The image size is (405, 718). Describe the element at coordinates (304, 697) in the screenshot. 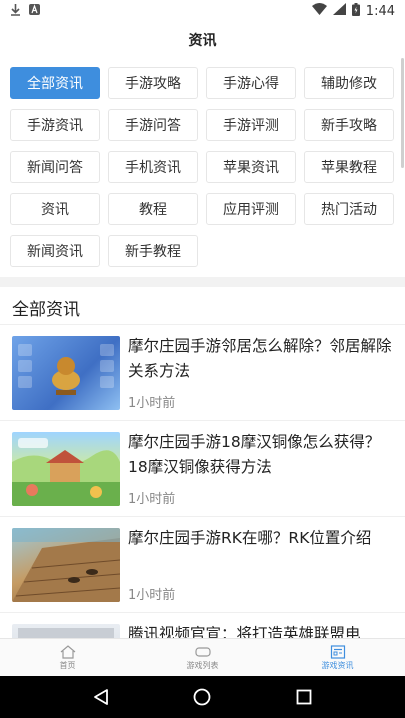

I see `recents-icon` at that location.